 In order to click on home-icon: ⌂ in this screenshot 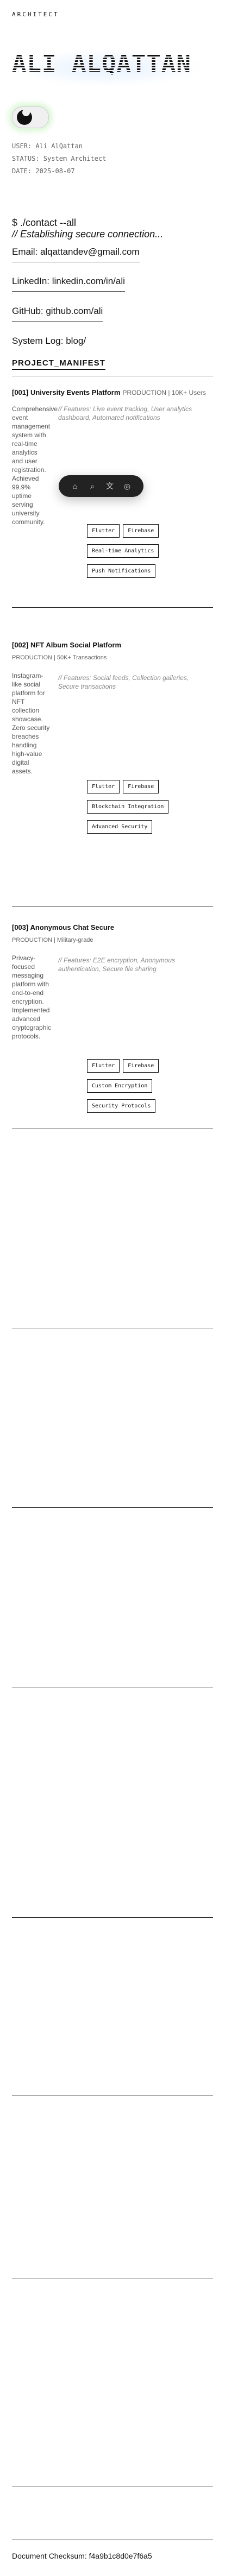, I will do `click(75, 486)`.